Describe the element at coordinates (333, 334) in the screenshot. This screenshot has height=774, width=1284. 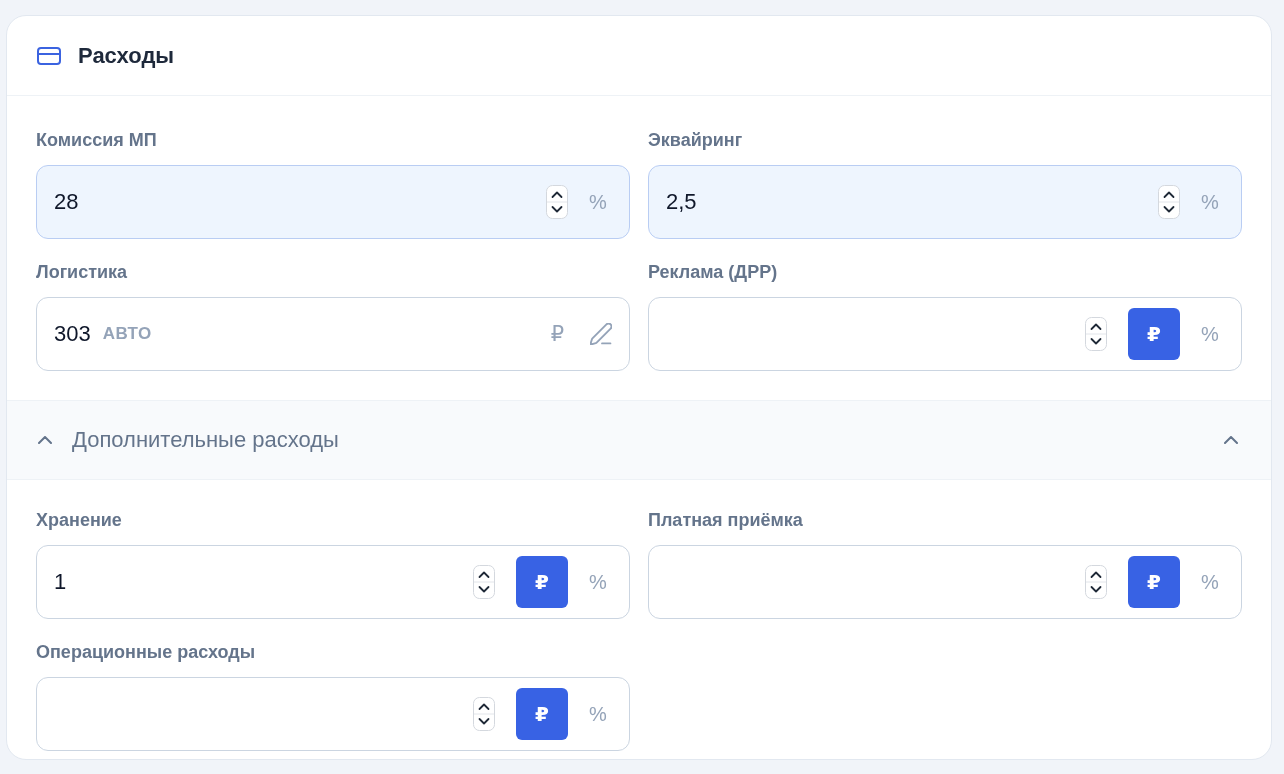
I see `number-input-field: 303 АВТО ₽` at that location.